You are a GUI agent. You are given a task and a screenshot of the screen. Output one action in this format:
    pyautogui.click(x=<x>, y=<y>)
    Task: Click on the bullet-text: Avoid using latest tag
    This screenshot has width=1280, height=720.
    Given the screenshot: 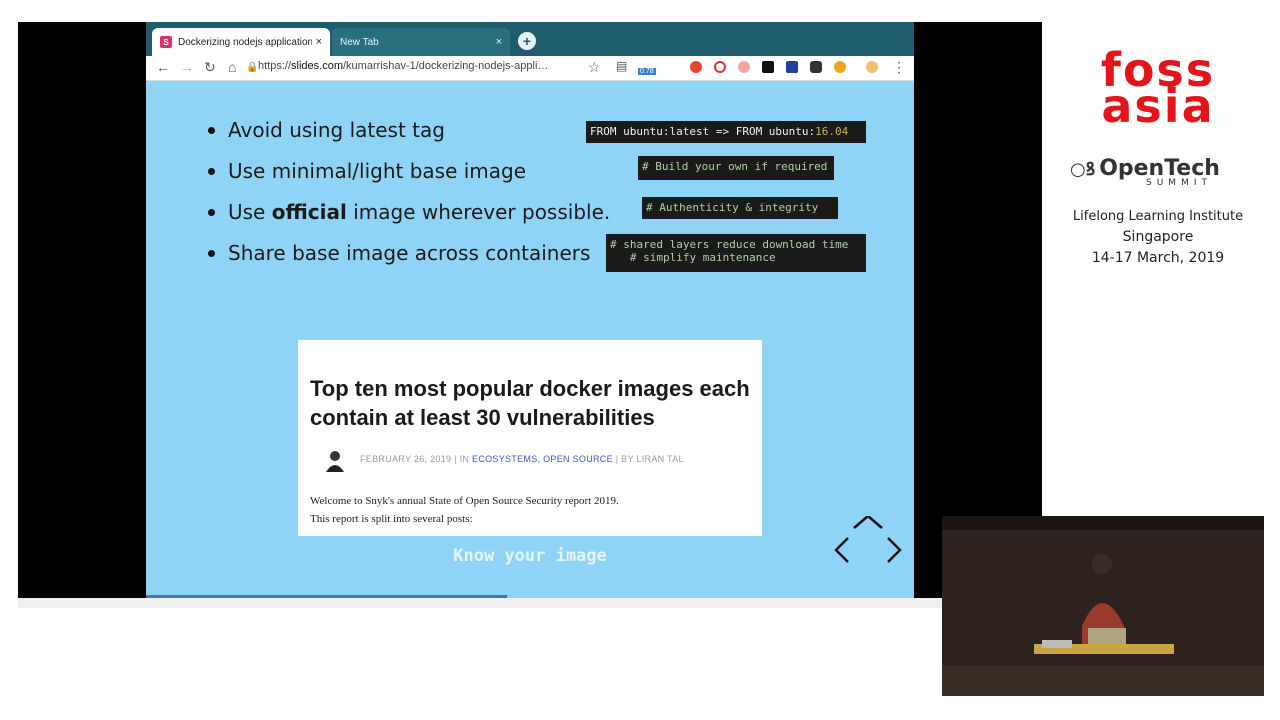 What is the action you would take?
    pyautogui.click(x=336, y=130)
    